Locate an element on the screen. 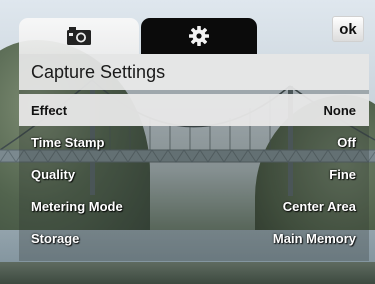 The image size is (375, 284). title-bar: Capture Settings is located at coordinates (194, 72).